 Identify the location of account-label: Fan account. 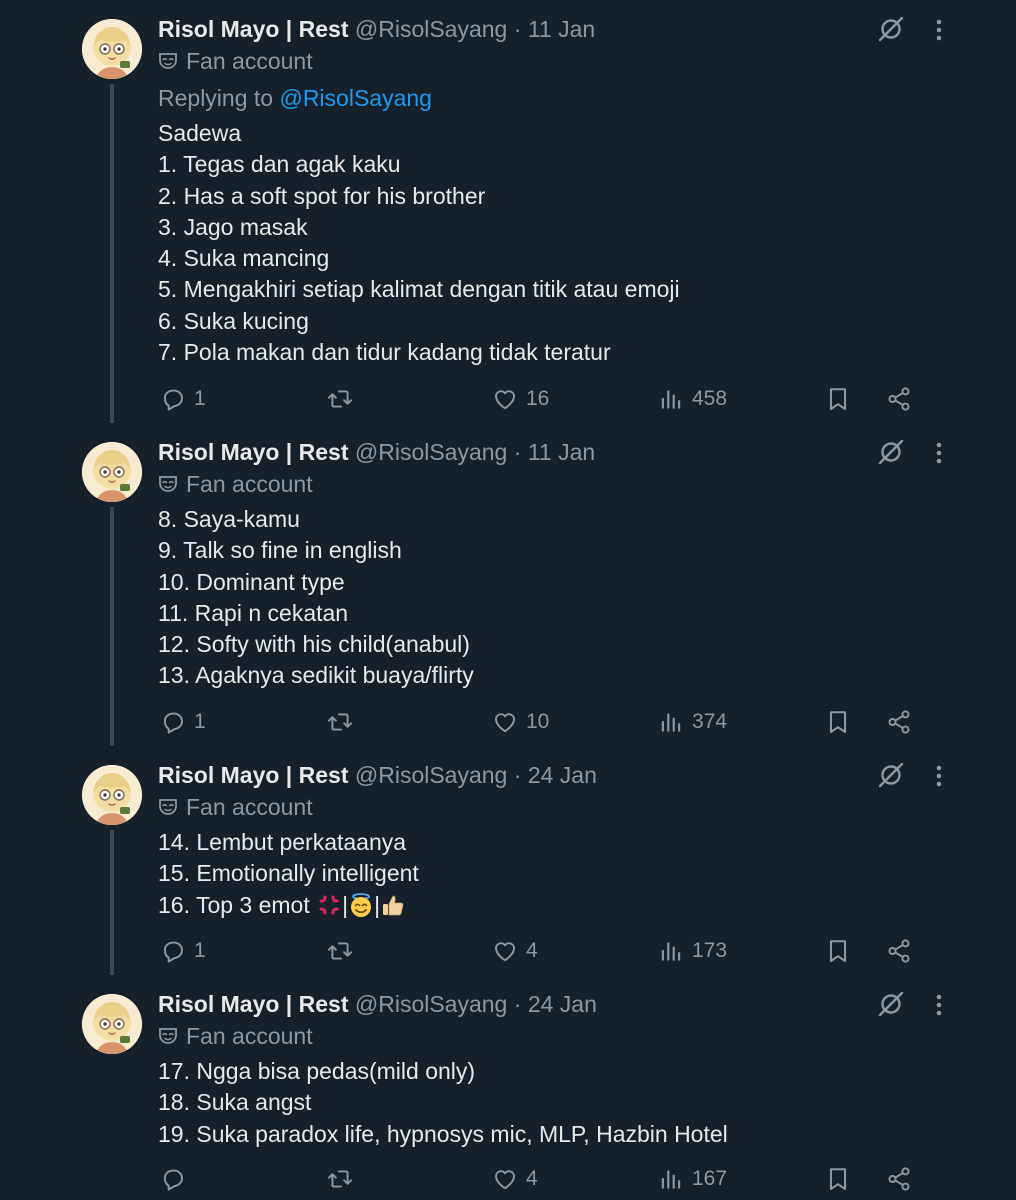
(235, 807).